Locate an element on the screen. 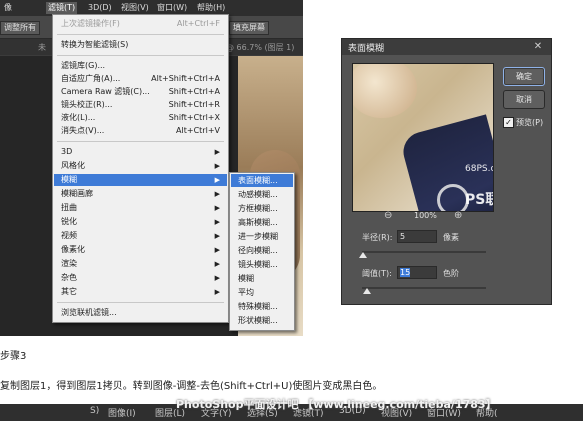 The width and height of the screenshot is (583, 421). menu-item-stylize: 风格化 ▶ is located at coordinates (140, 166).